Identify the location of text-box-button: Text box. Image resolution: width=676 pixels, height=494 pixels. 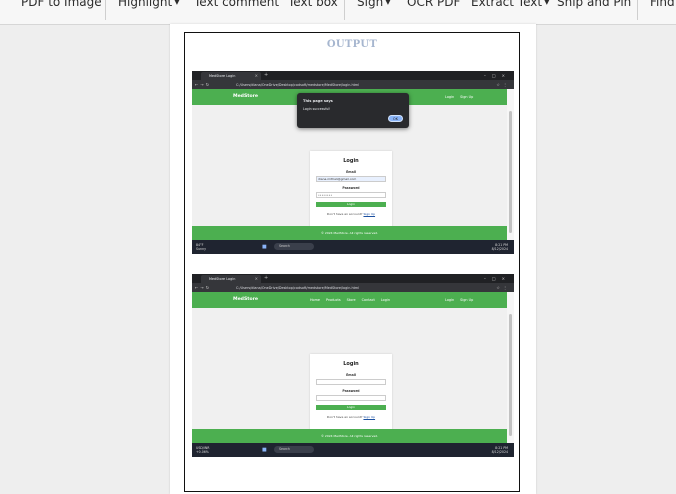
(313, 5).